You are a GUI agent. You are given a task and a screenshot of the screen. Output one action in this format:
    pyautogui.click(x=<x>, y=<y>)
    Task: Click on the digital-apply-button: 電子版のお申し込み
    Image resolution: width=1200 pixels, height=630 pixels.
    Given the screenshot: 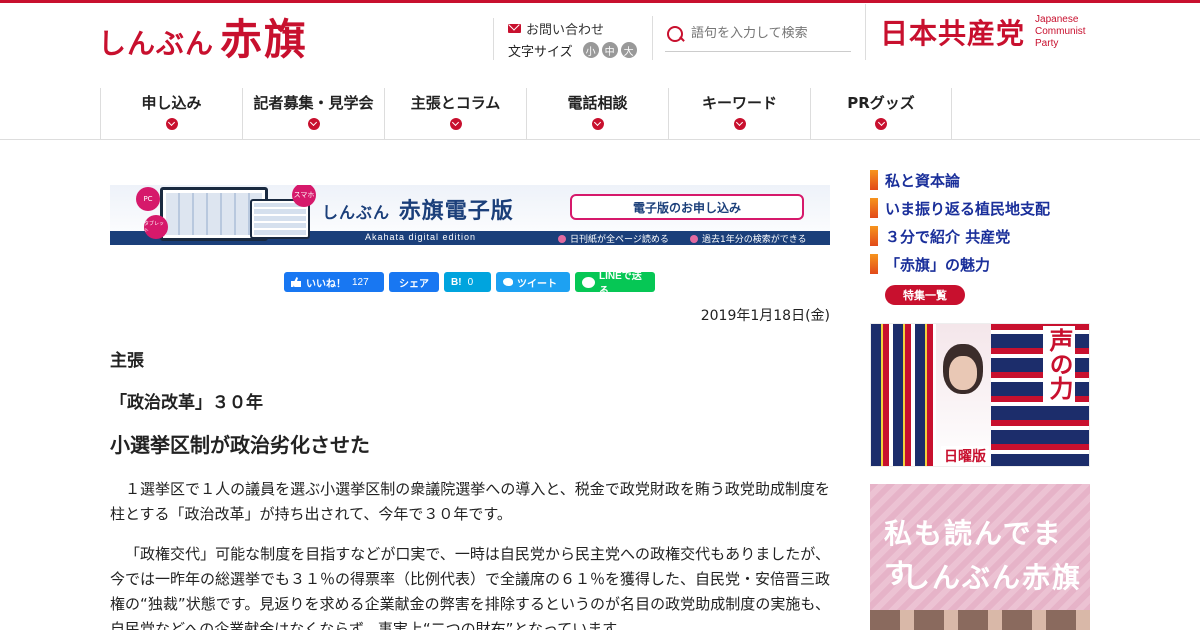 What is the action you would take?
    pyautogui.click(x=687, y=207)
    